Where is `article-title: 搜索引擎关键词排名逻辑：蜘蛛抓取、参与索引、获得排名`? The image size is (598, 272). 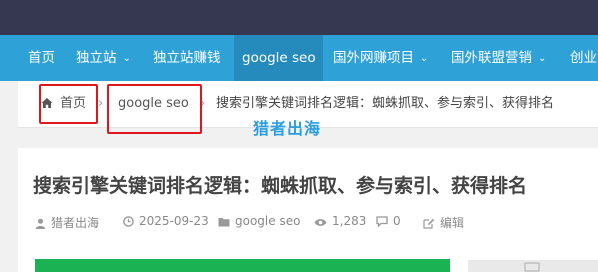
article-title: 搜索引擎关键词排名逻辑：蜘蛛抓取、参与索引、获得排名 is located at coordinates (280, 186).